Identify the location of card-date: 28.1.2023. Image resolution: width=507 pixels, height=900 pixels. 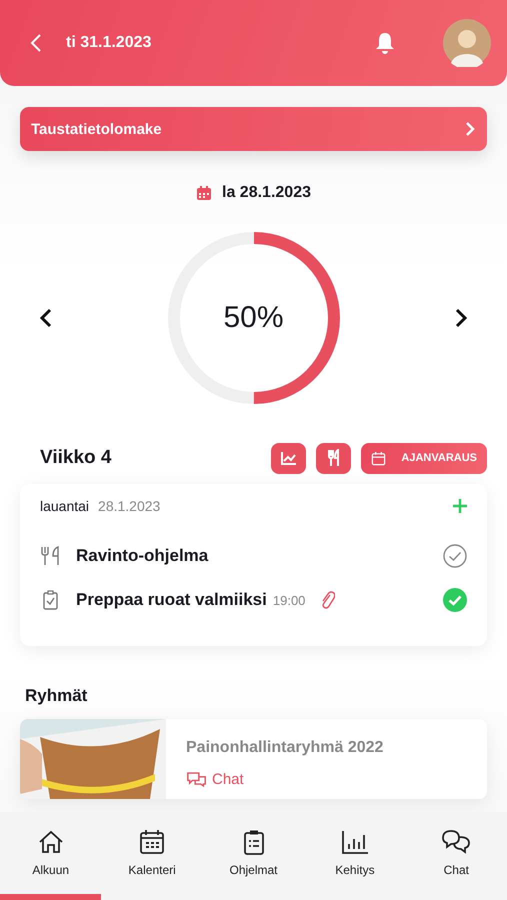
(129, 506).